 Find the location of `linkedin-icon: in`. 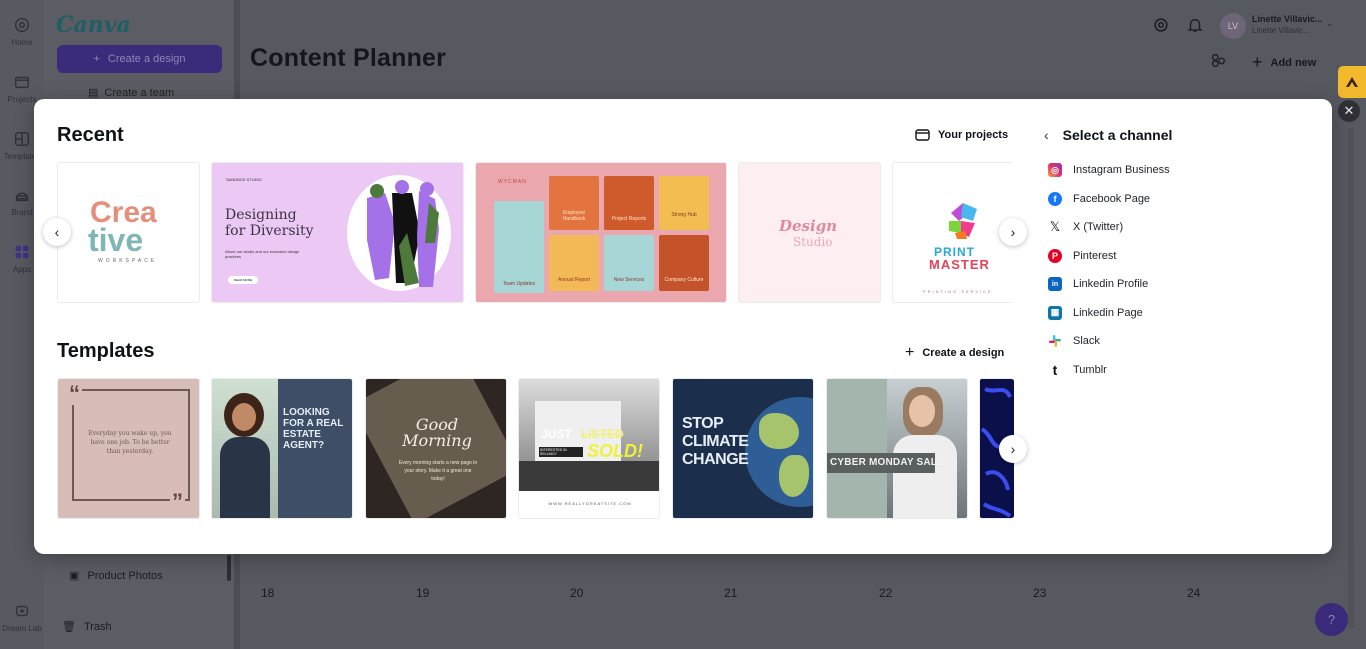

linkedin-icon: in is located at coordinates (1055, 284).